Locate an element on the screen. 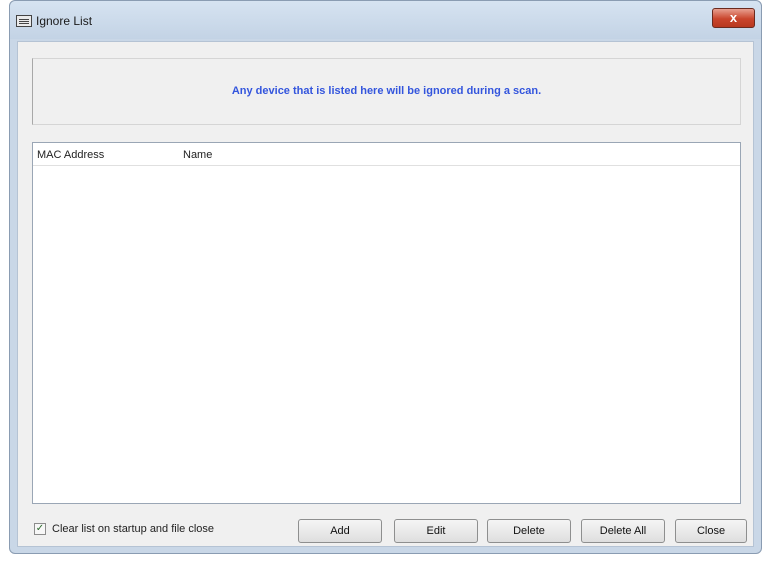 This screenshot has height=561, width=769. window-title: Ignore List is located at coordinates (64, 21).